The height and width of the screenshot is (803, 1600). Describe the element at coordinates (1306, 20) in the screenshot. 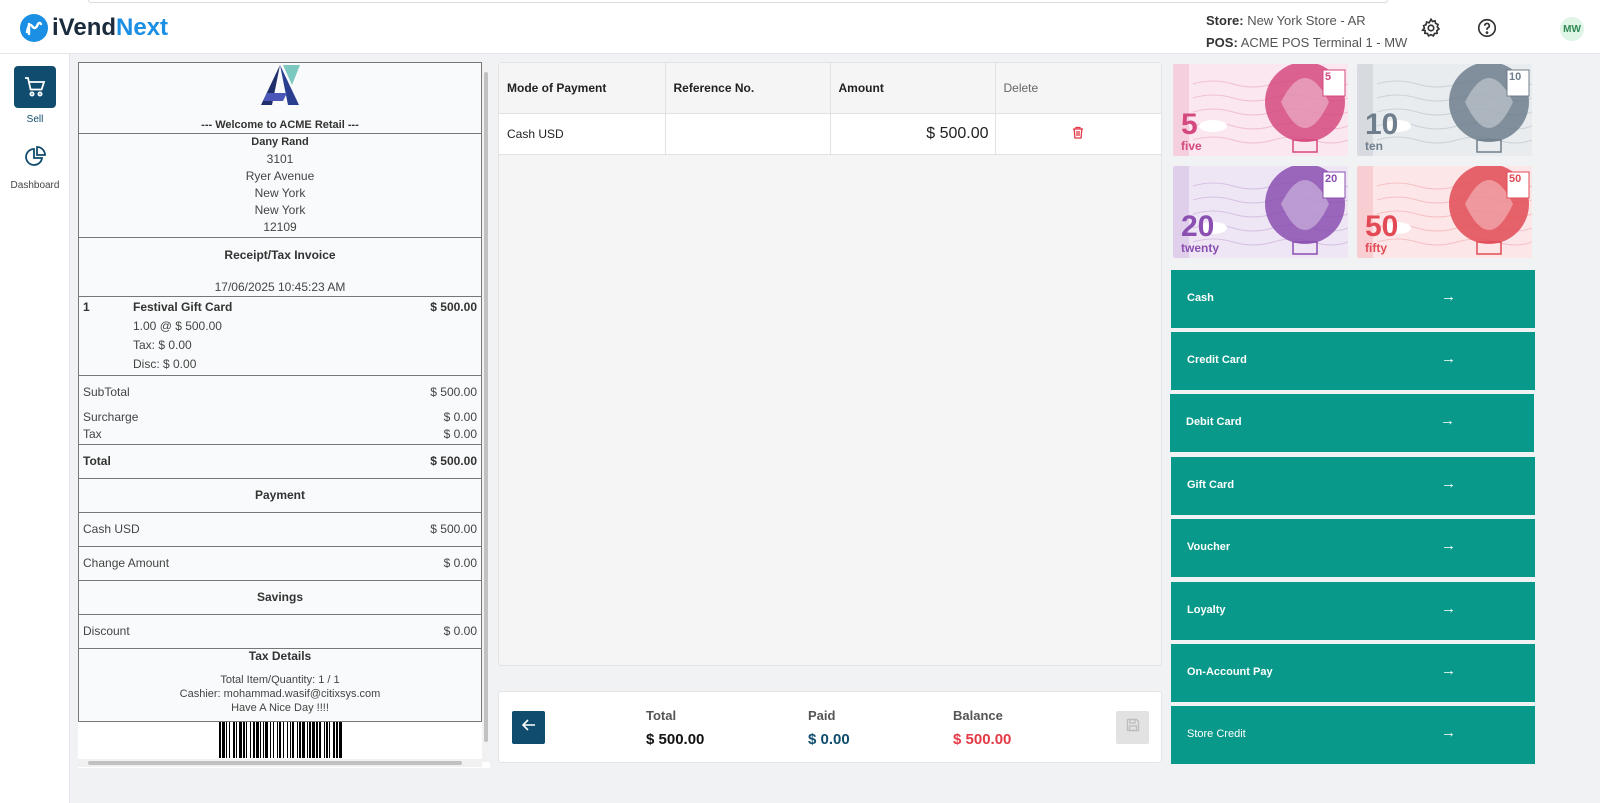

I see `store-value: New York Store - AR` at that location.